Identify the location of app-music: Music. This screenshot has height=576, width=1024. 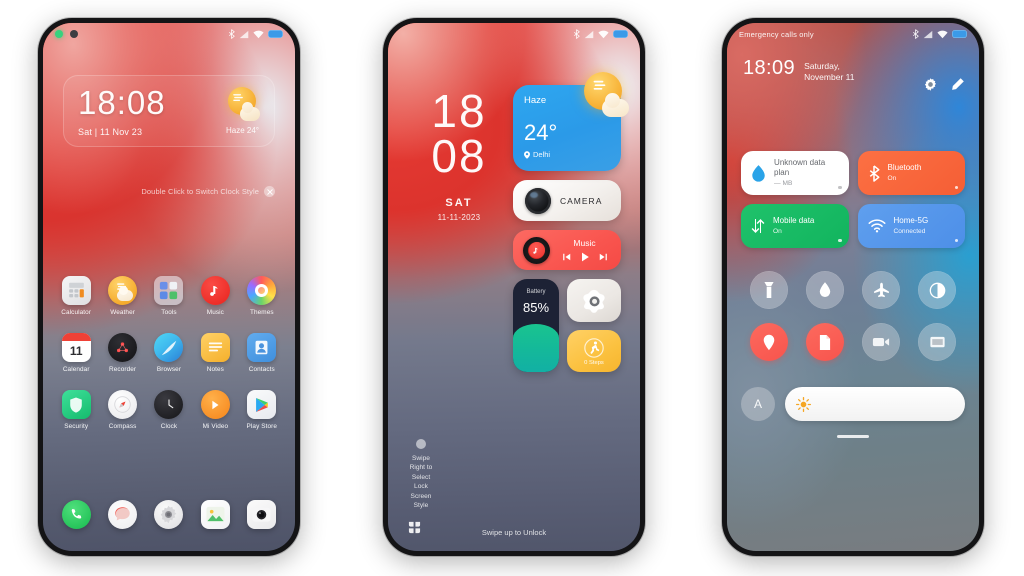
(215, 296).